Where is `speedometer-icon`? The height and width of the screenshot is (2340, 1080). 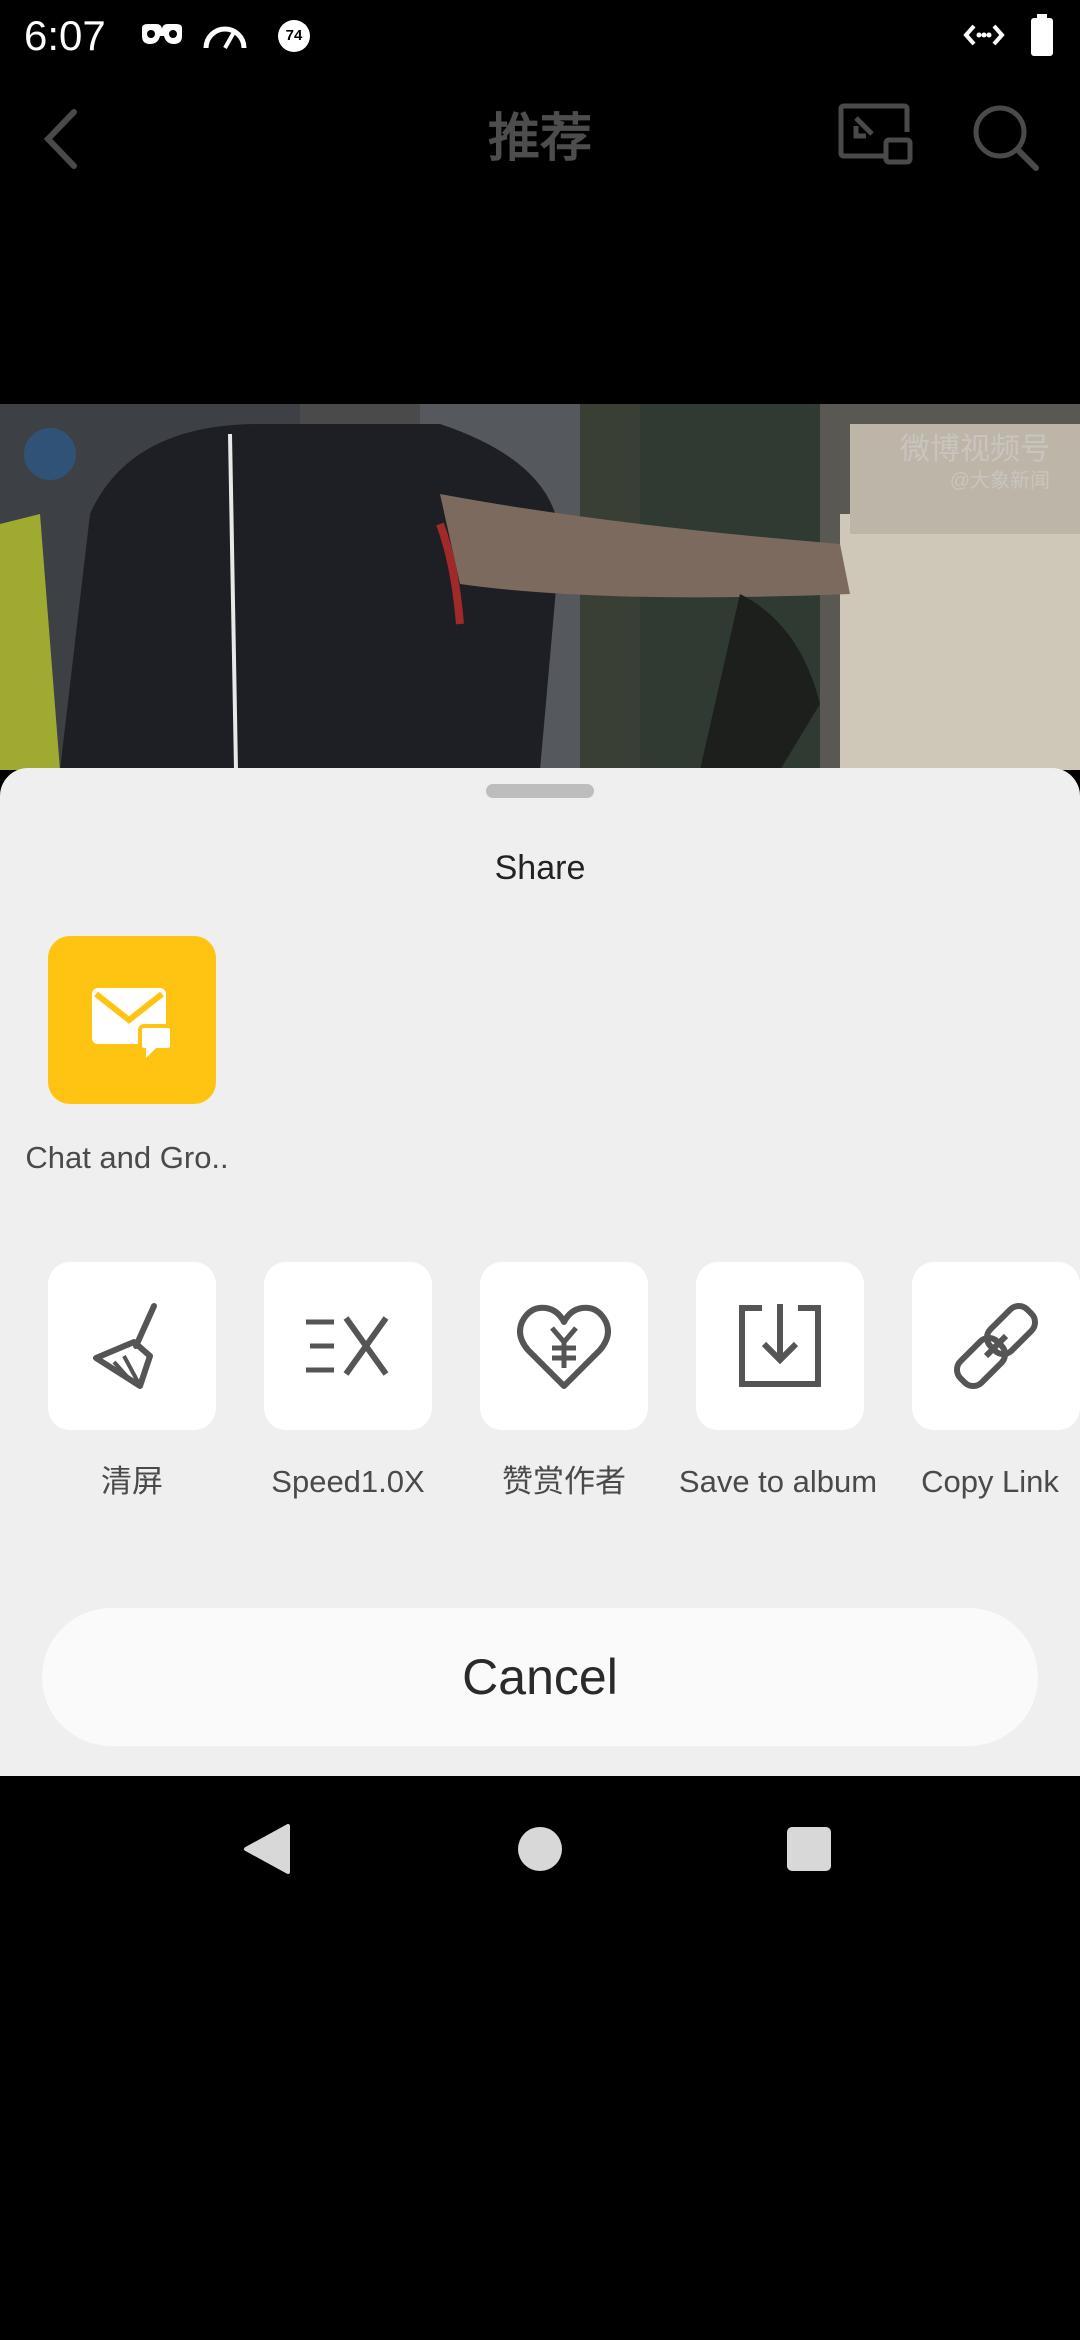
speedometer-icon is located at coordinates (225, 37).